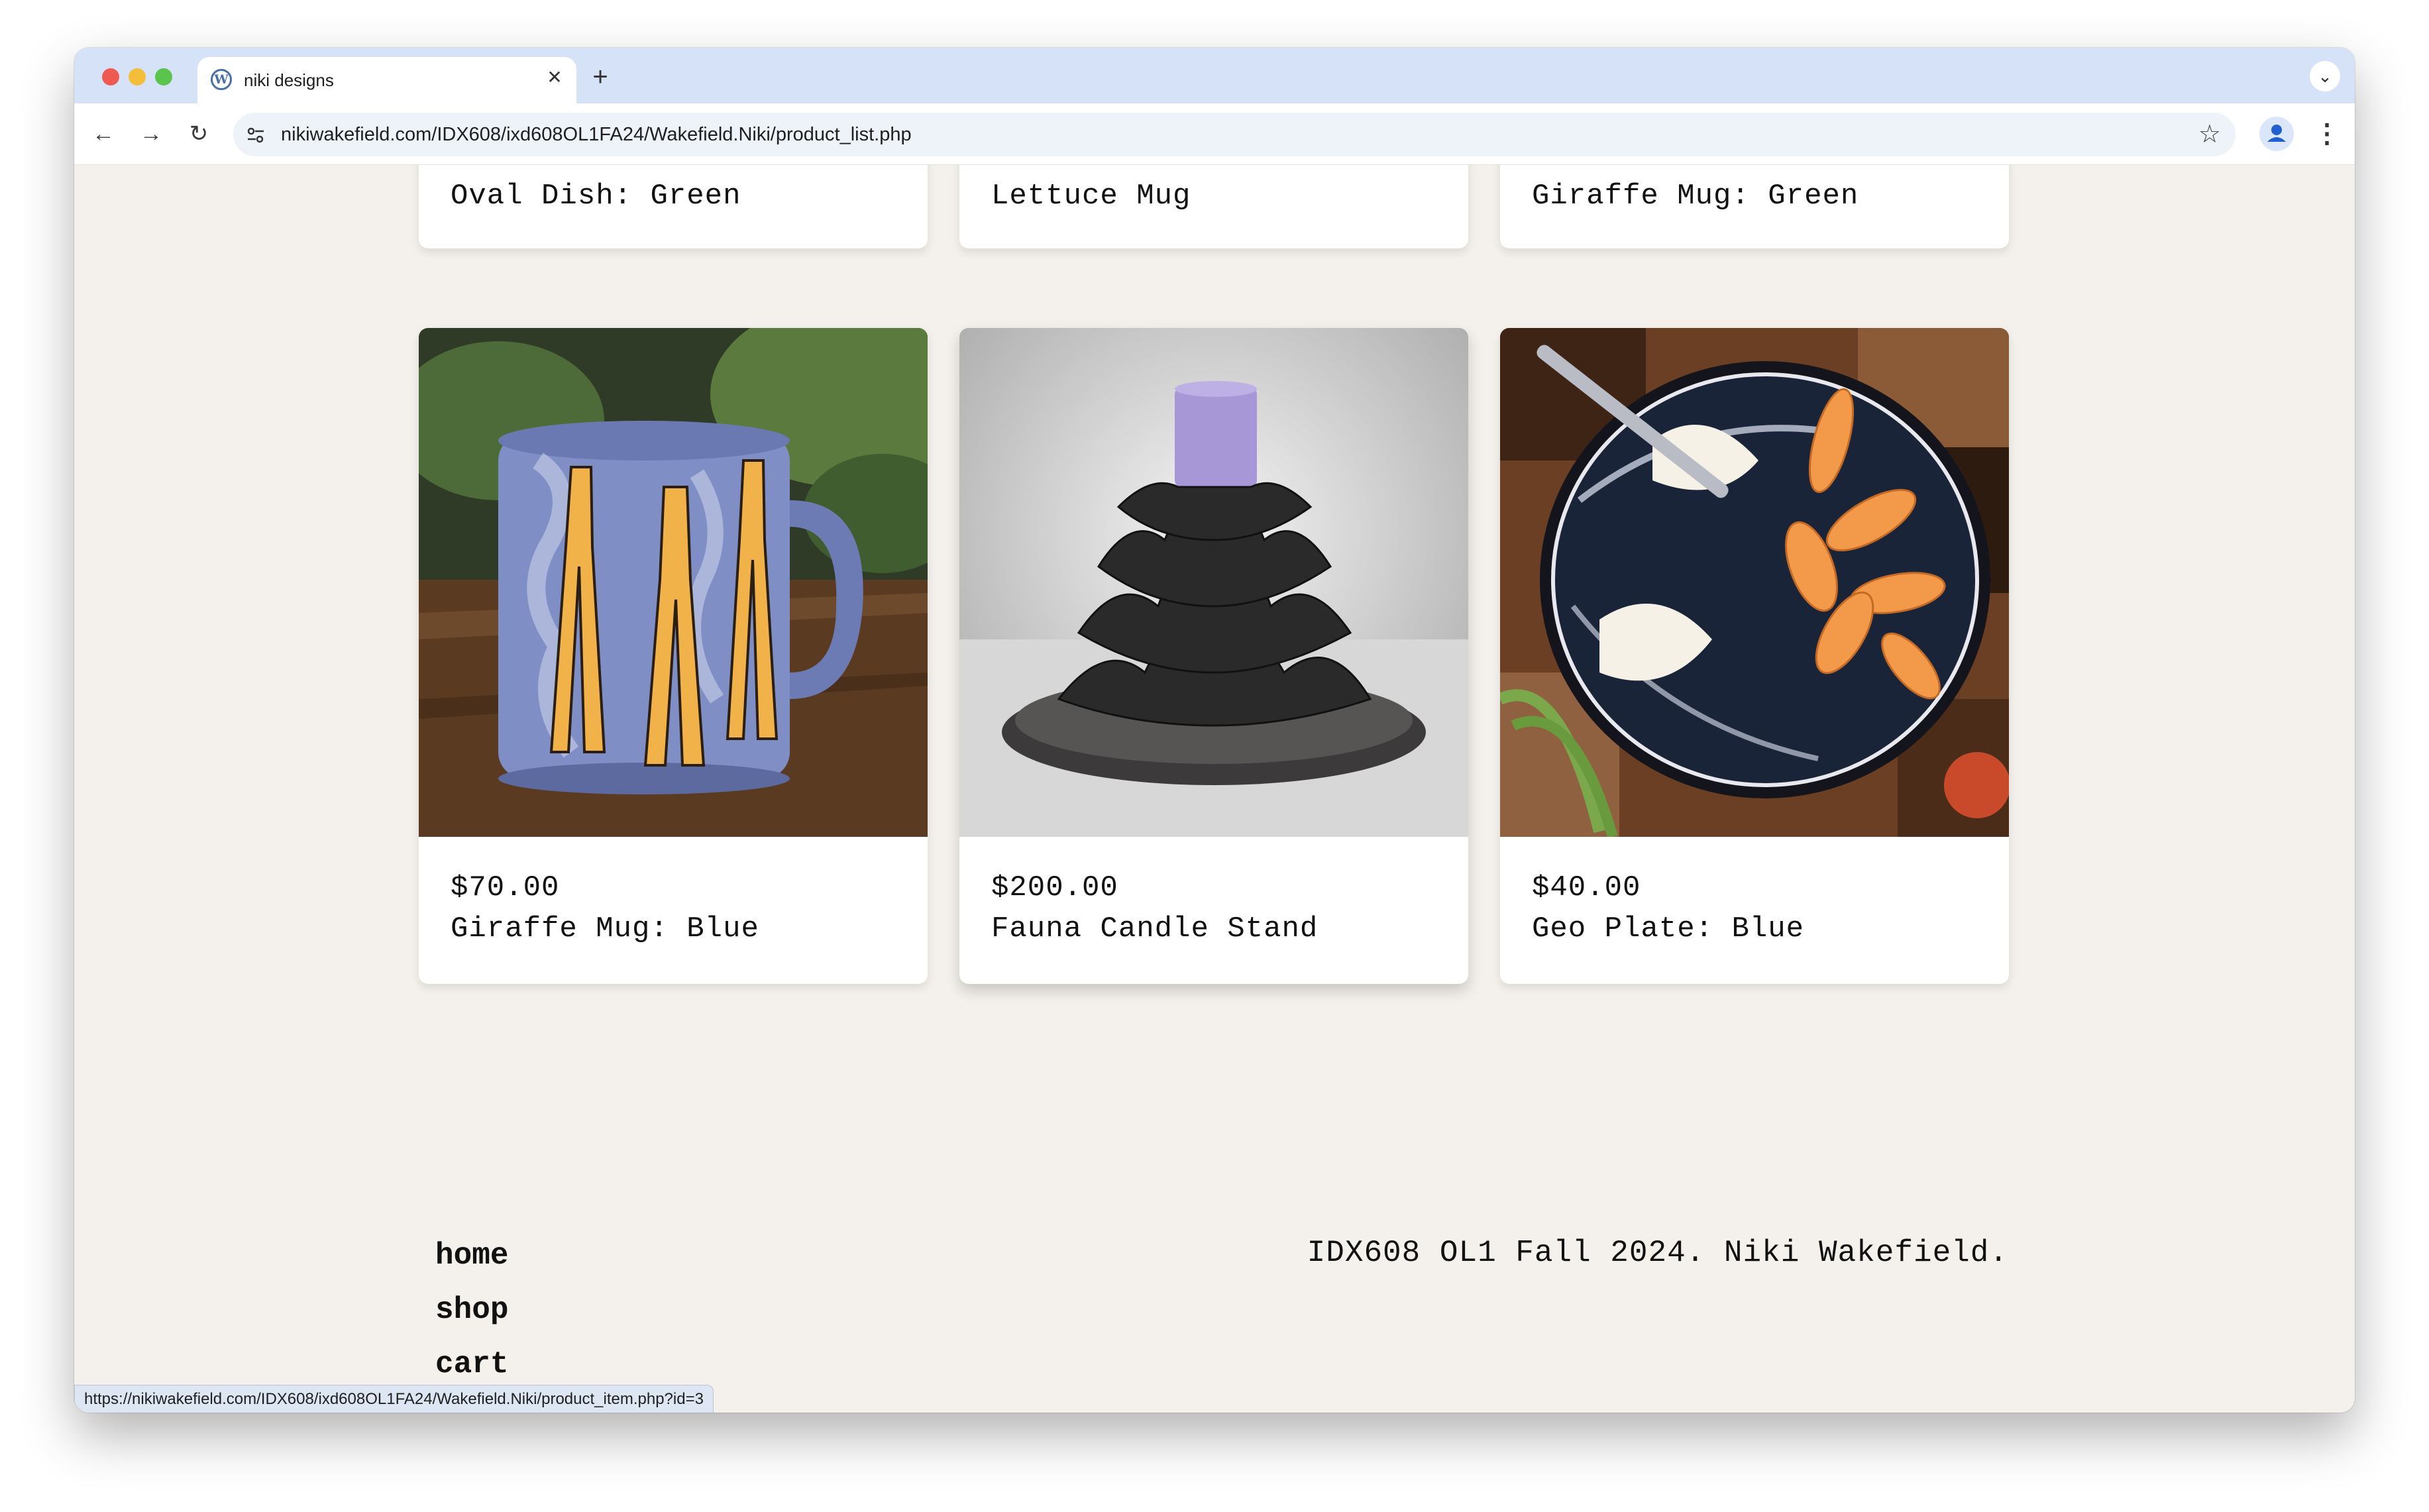 This screenshot has width=2429, height=1512. Describe the element at coordinates (605, 928) in the screenshot. I see `product-name: Giraffe Mug: Blue` at that location.